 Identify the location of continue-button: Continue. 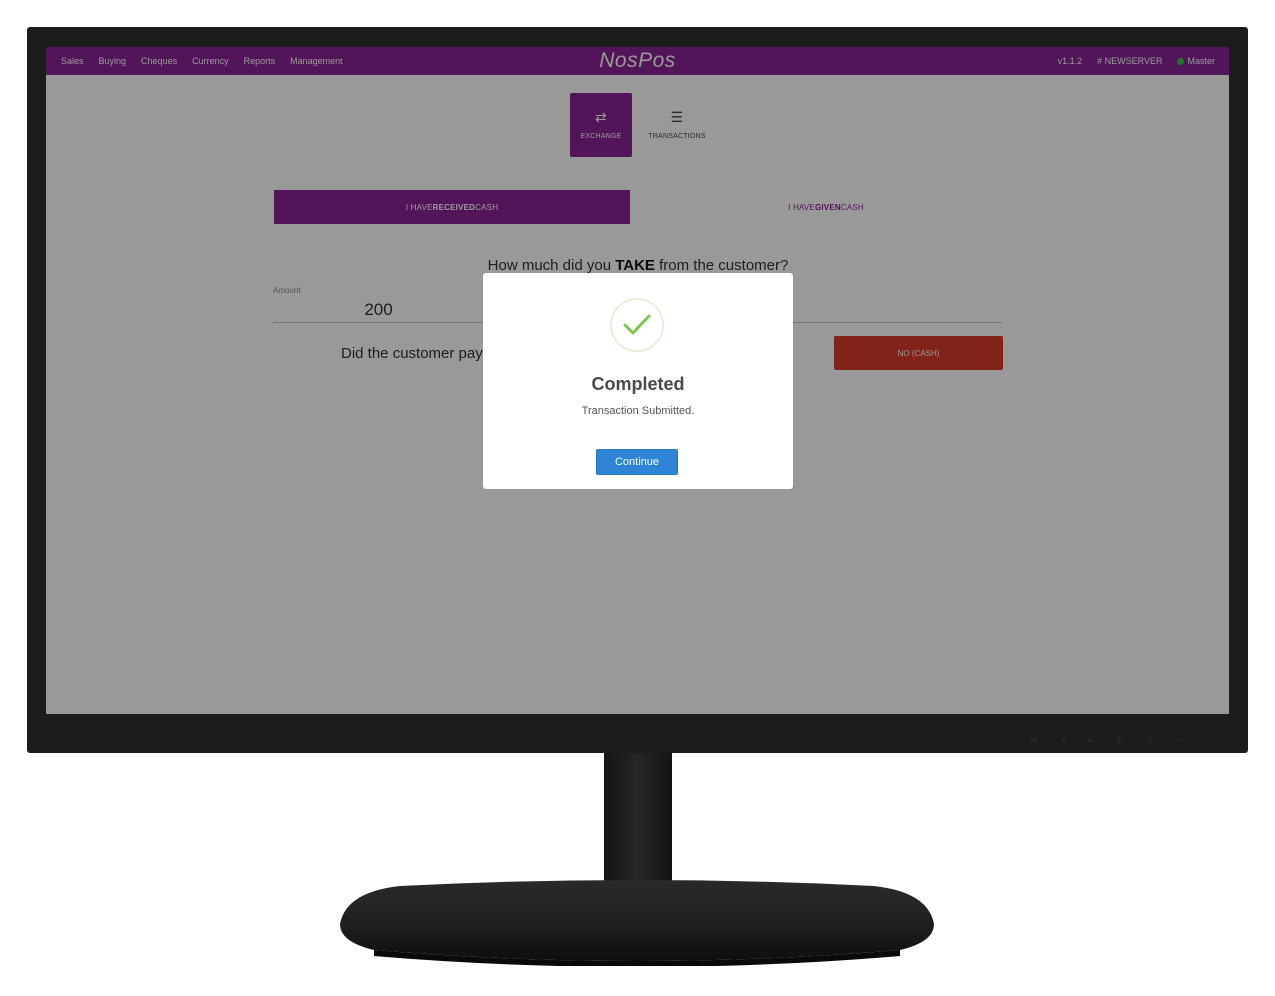
(637, 462).